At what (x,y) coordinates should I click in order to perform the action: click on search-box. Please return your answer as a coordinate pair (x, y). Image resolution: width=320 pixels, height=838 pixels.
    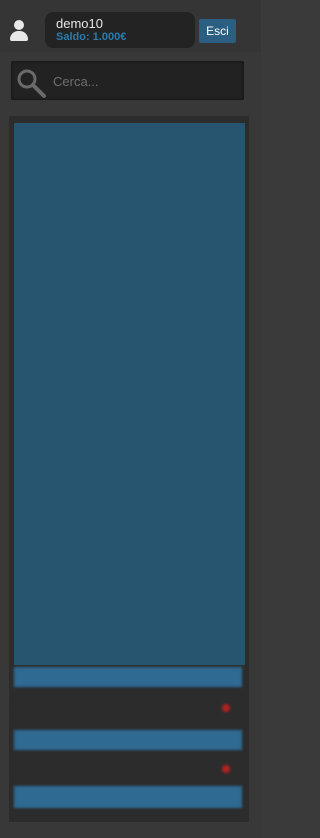
    Looking at the image, I should click on (127, 80).